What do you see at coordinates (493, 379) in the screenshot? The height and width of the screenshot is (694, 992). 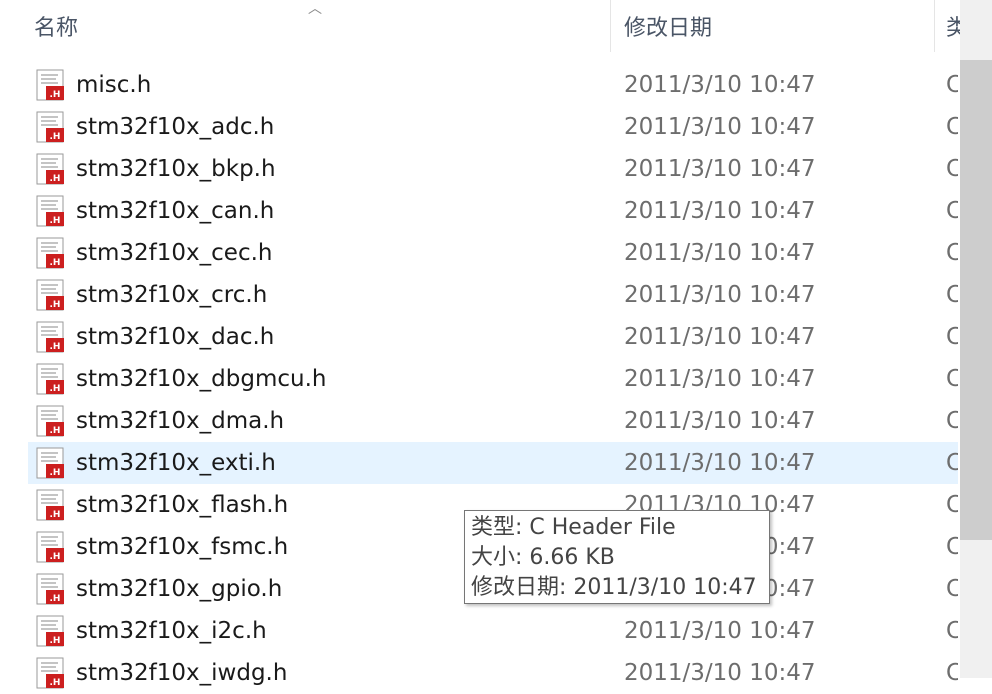 I see `file-row: .H stm32f10x_dbgmcu.h 2011/3/10 10:47 C` at bounding box center [493, 379].